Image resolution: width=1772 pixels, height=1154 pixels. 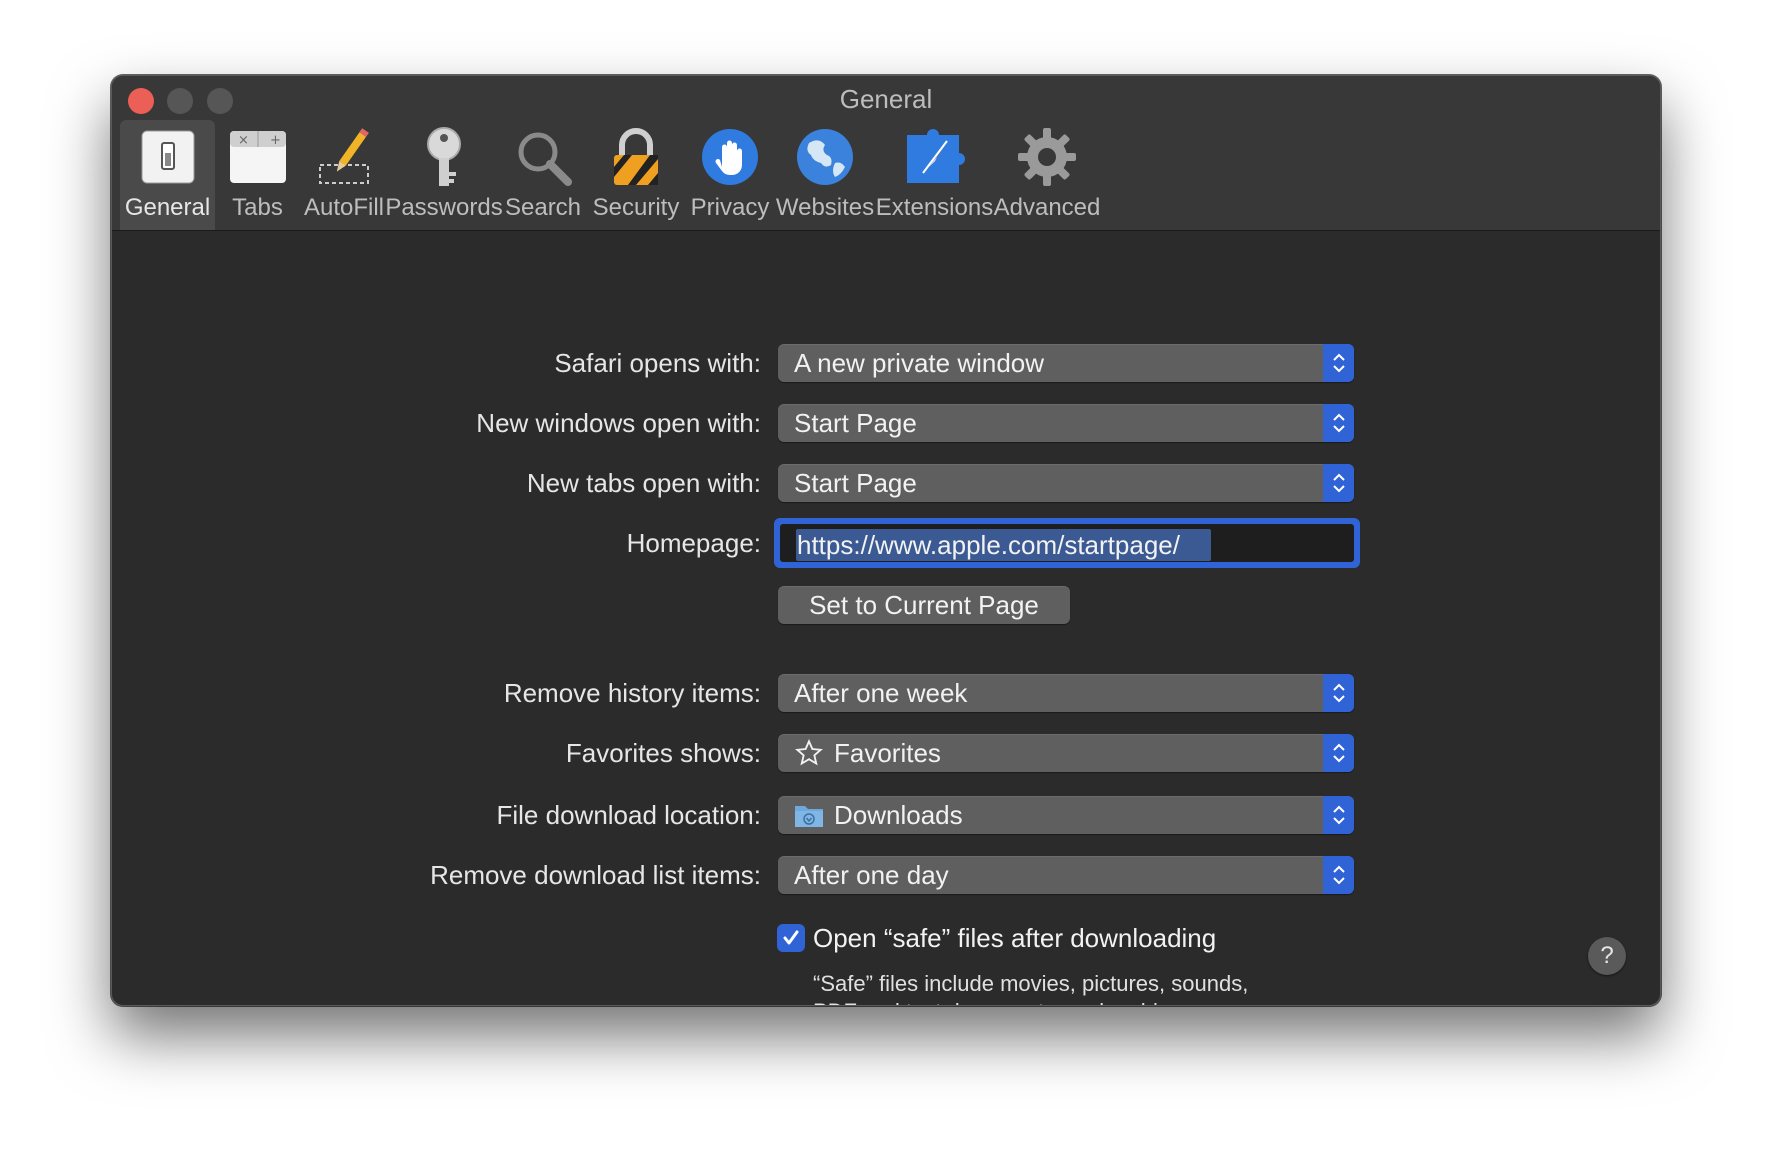 What do you see at coordinates (1066, 423) in the screenshot?
I see `new-windows-popup: Start Page` at bounding box center [1066, 423].